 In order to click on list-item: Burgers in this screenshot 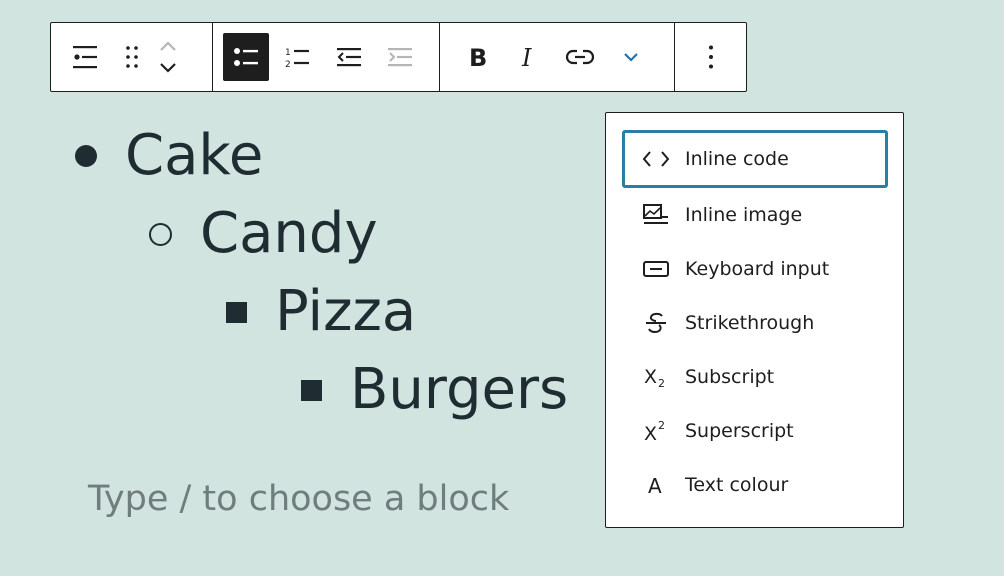, I will do `click(434, 390)`.